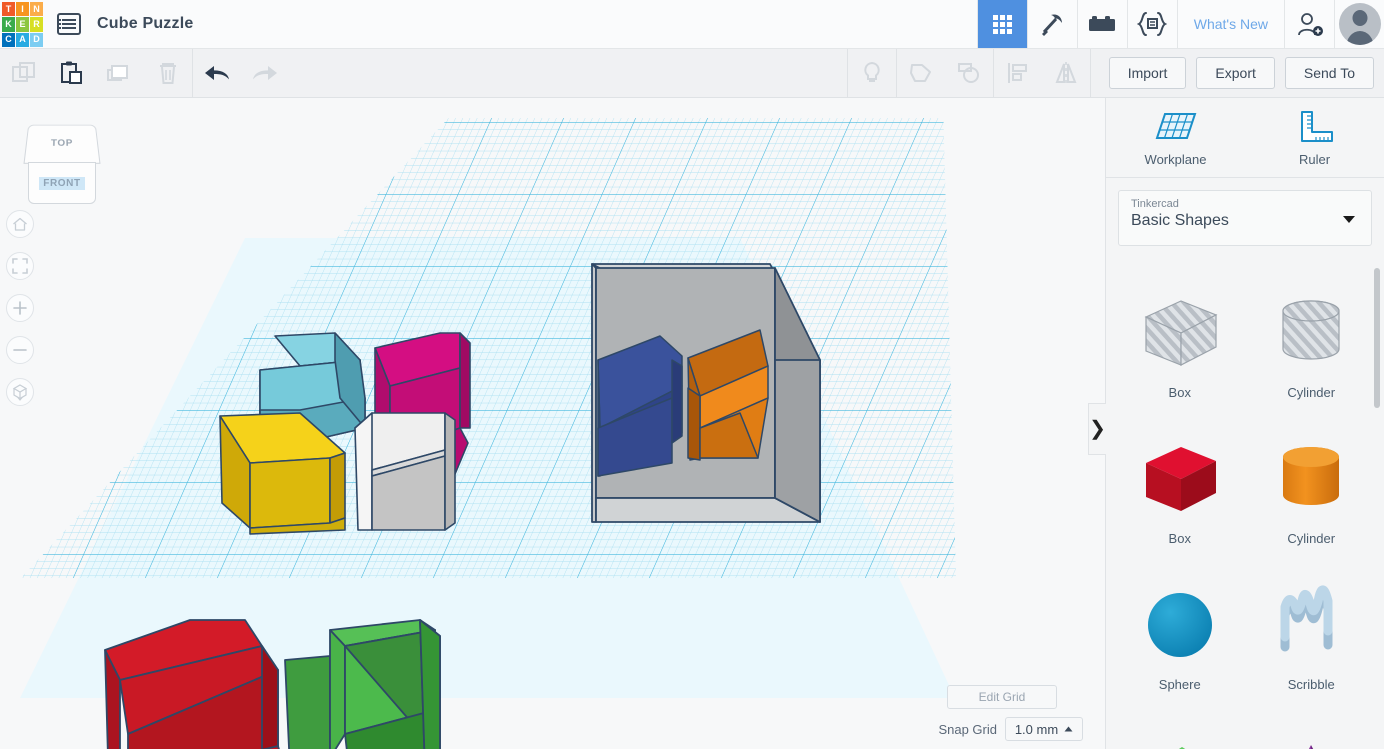 Image resolution: width=1384 pixels, height=749 pixels. Describe the element at coordinates (1180, 220) in the screenshot. I see `library-collection-value: Basic Shapes` at that location.